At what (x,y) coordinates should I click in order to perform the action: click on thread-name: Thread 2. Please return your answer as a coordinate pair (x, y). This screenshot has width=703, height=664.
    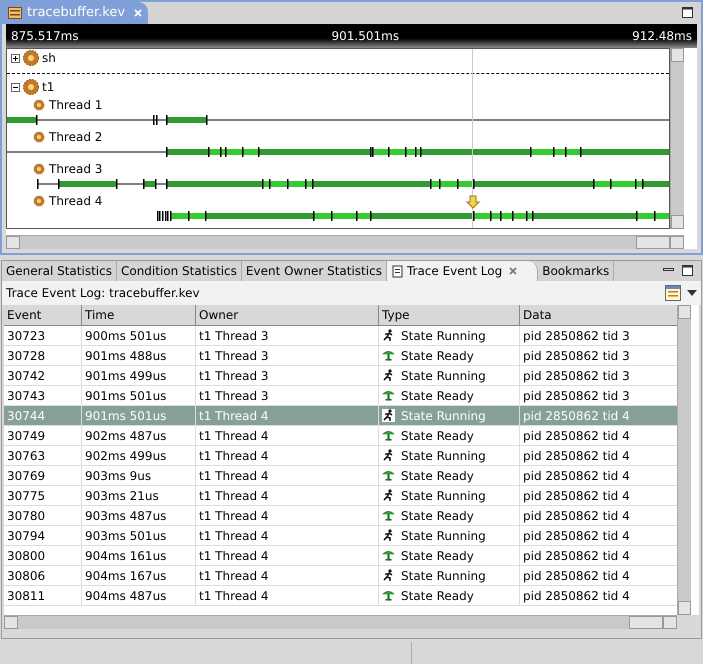
    Looking at the image, I should click on (75, 137).